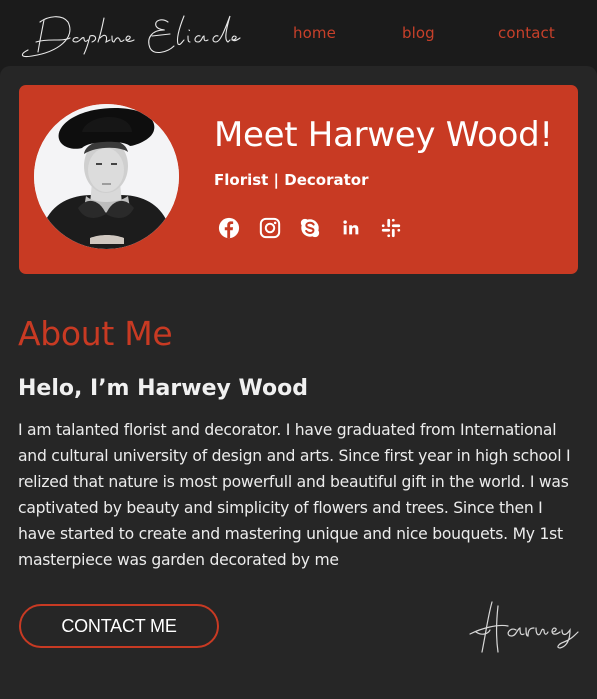 Image resolution: width=597 pixels, height=699 pixels. I want to click on about-greeting: Helo, I’m Harwey Wood, so click(163, 388).